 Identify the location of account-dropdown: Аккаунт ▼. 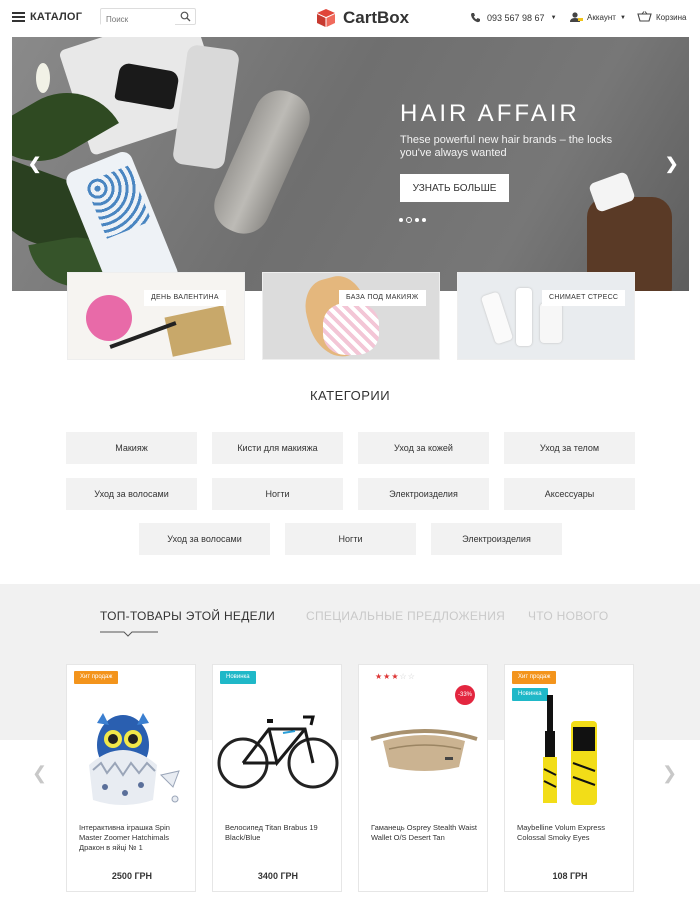
(597, 17).